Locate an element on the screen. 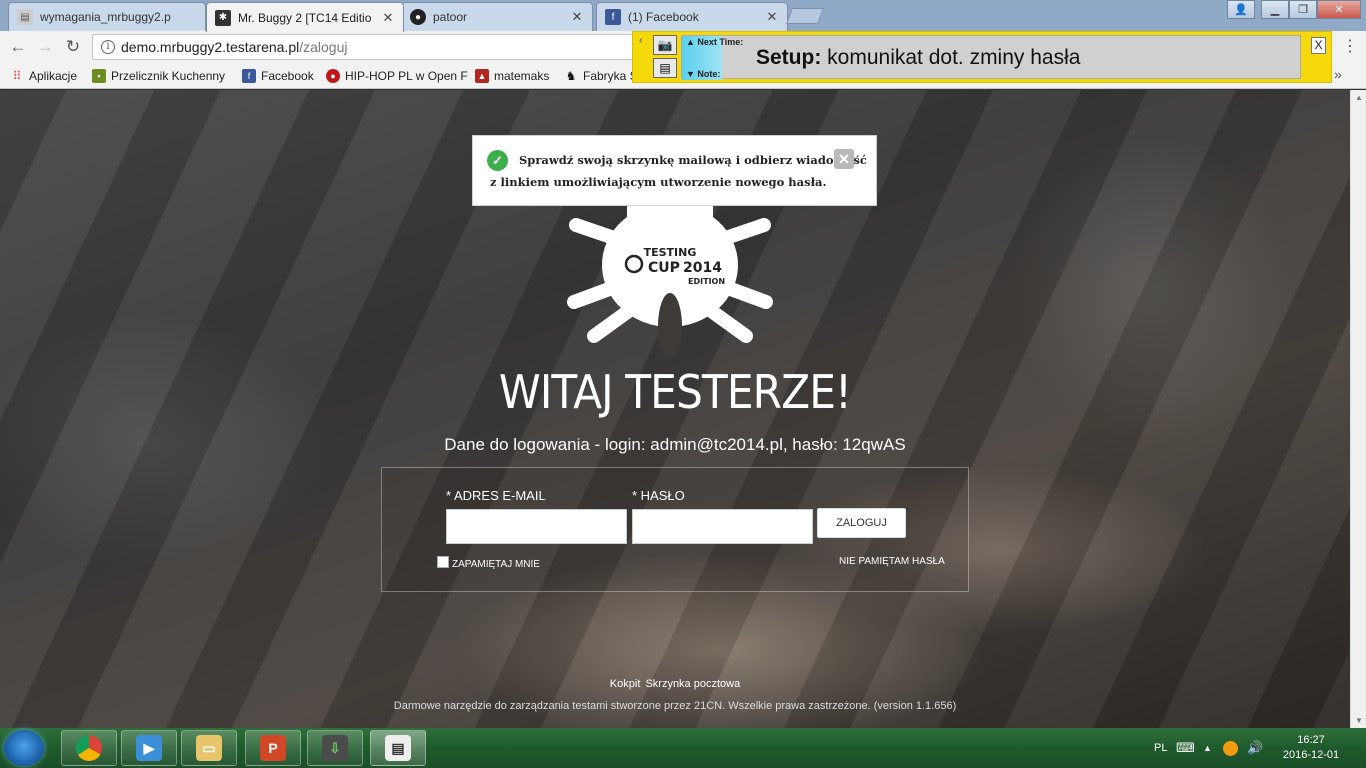 This screenshot has height=768, width=1366. check-icon: ✓ is located at coordinates (497, 160).